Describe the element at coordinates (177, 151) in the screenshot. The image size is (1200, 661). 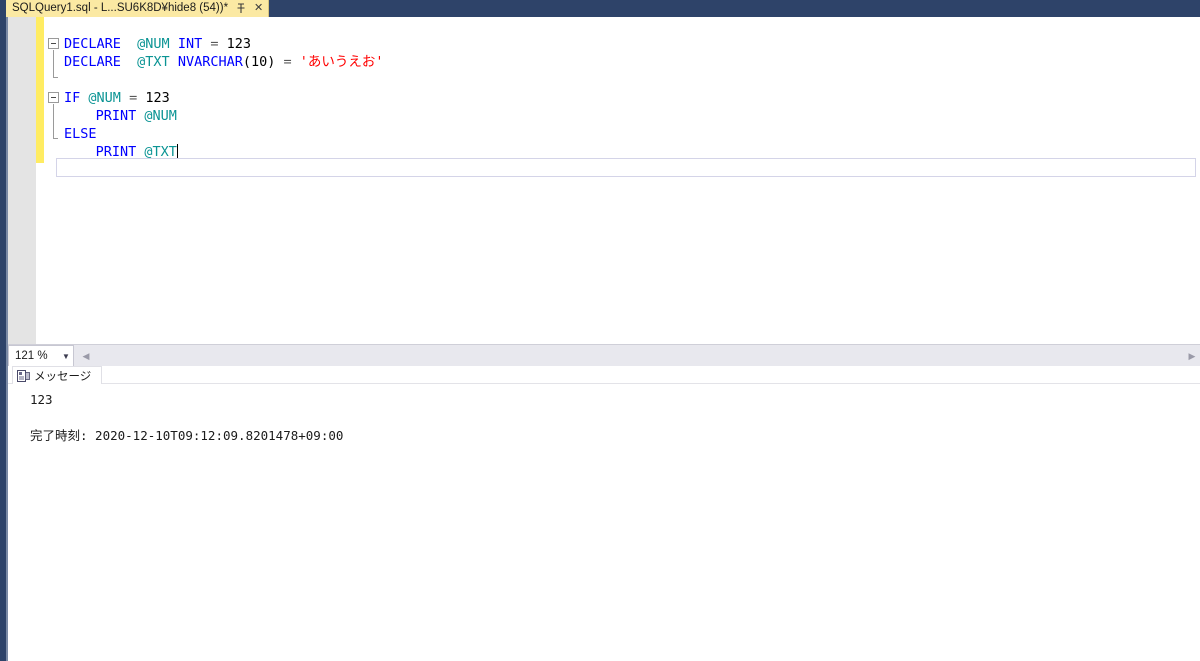
I see `text-cursor` at that location.